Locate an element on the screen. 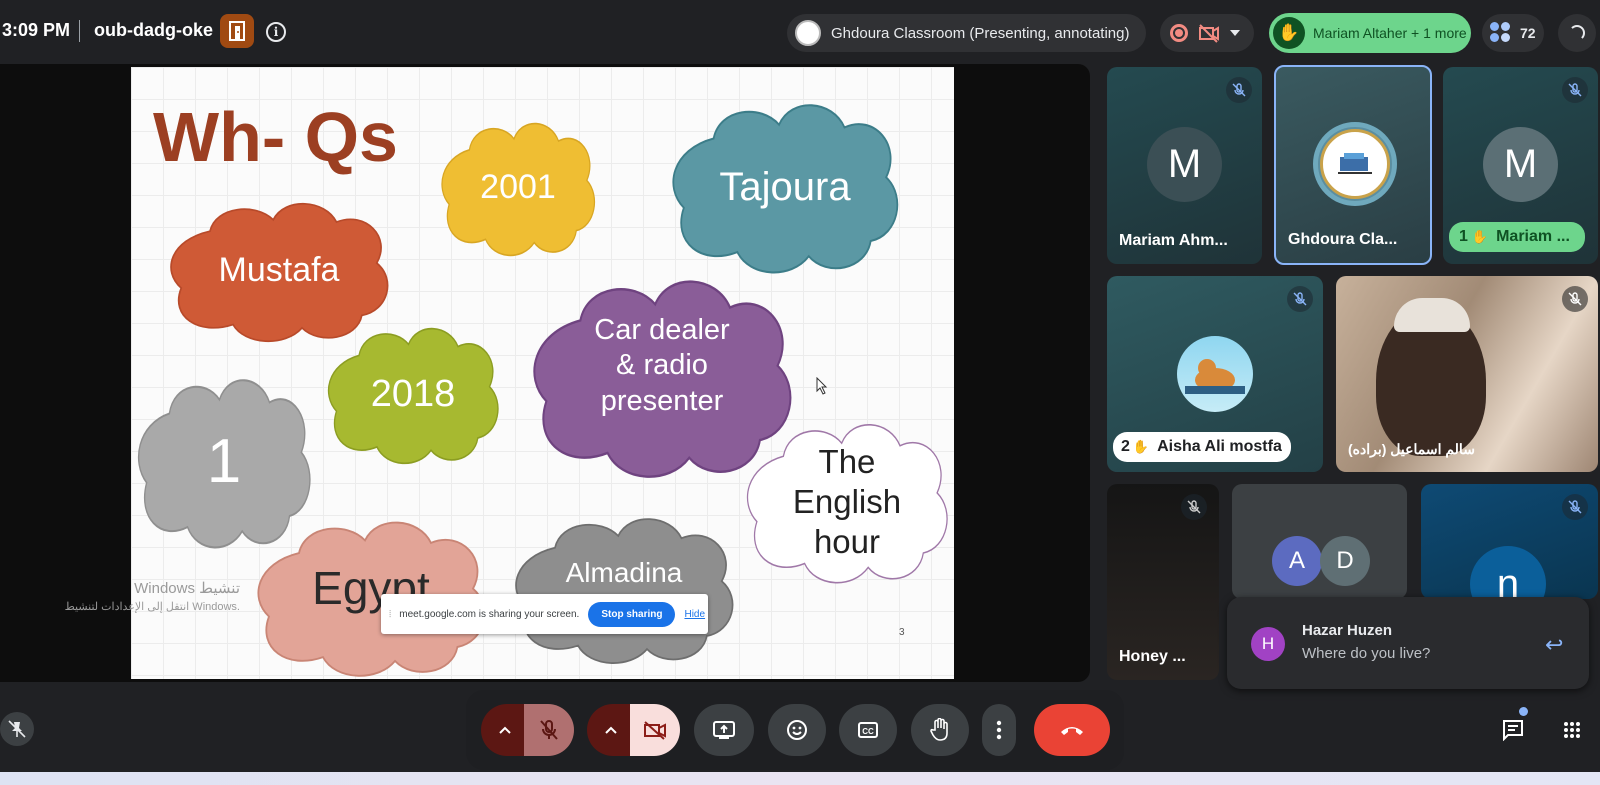 This screenshot has height=785, width=1600. call-controls: CC is located at coordinates (795, 730).